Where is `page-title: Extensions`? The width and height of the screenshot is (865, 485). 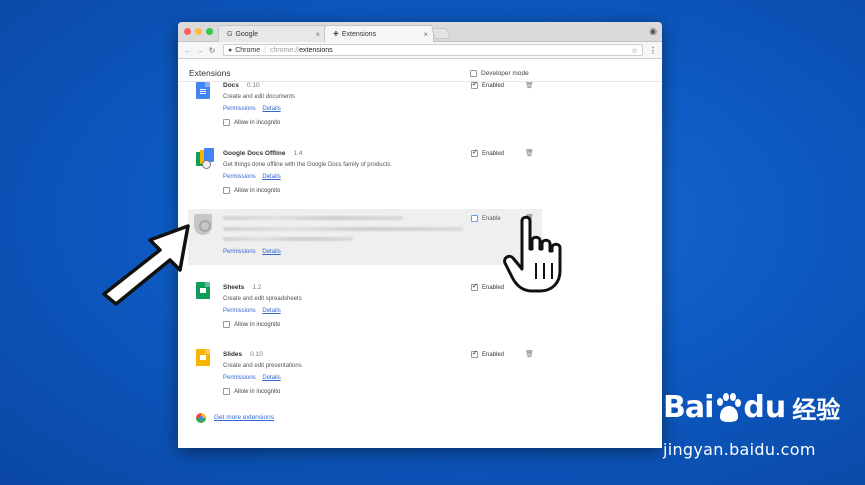
page-title: Extensions is located at coordinates (210, 73).